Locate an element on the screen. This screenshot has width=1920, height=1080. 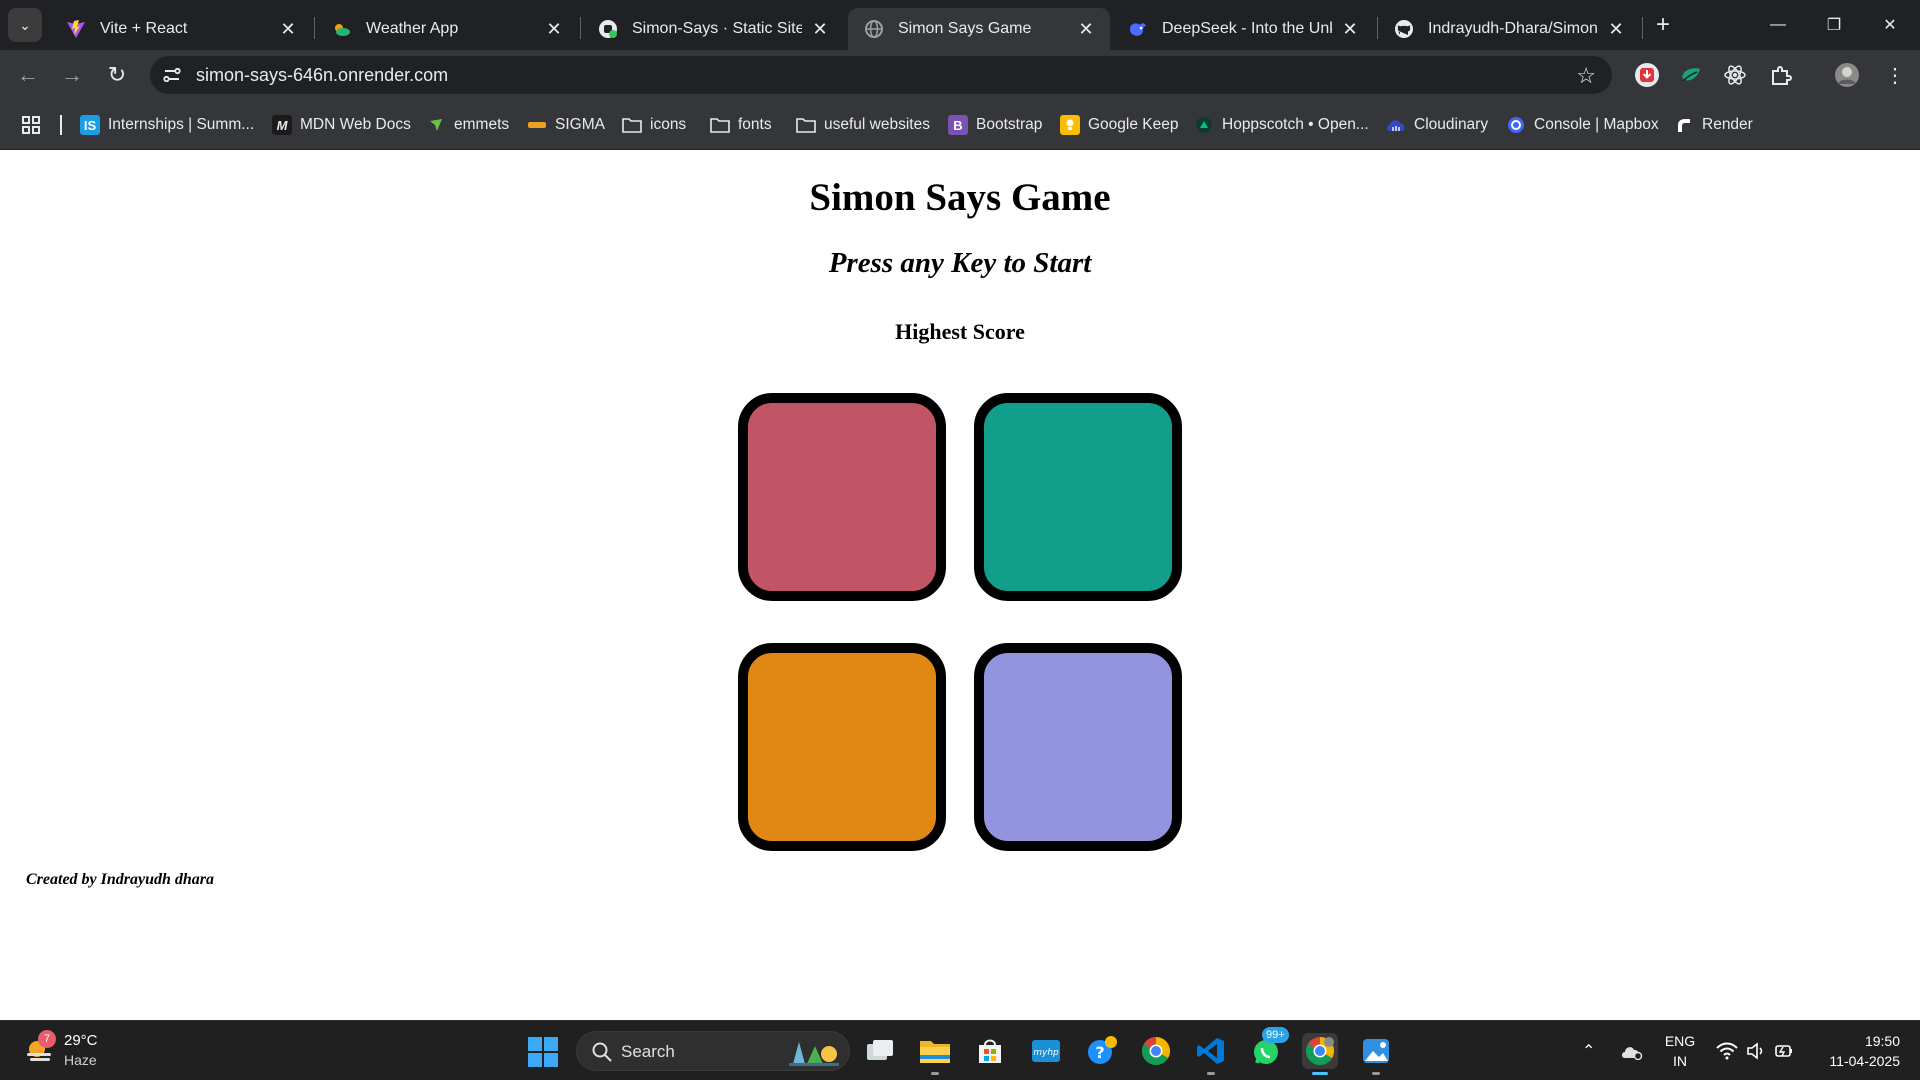
taskbar-search: Search is located at coordinates (713, 1051).